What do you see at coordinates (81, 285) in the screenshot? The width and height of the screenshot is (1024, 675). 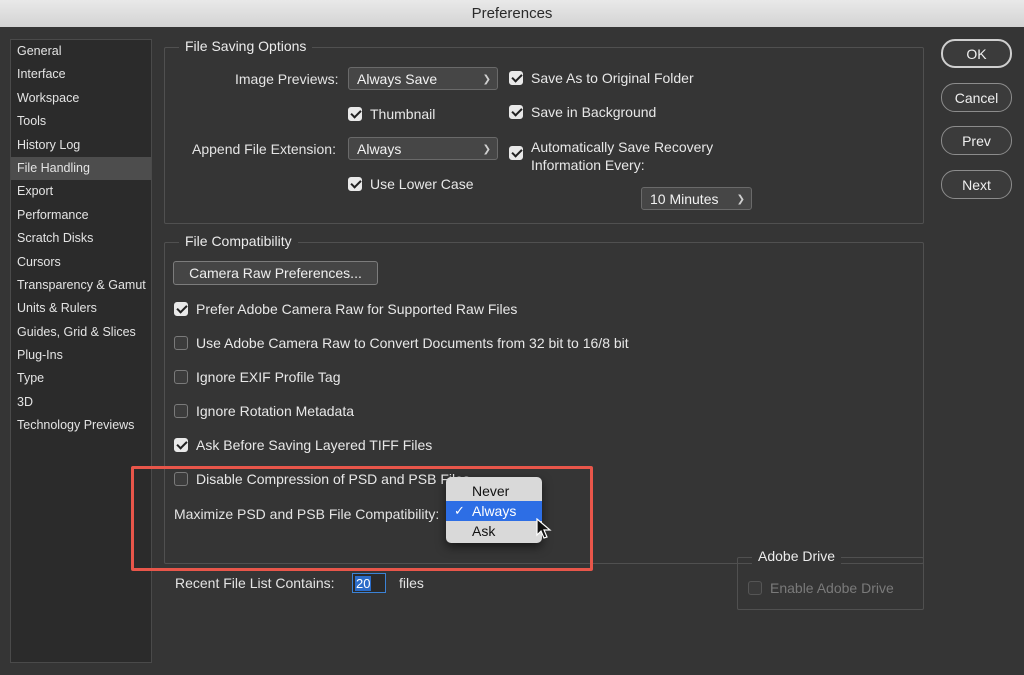 I see `sidebar-item-transparency-gamut: Transparency & Gamut` at bounding box center [81, 285].